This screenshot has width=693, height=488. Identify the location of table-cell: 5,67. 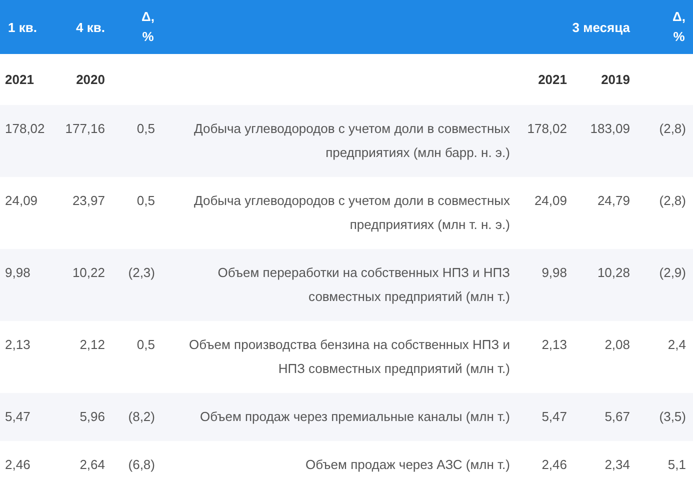
(617, 416).